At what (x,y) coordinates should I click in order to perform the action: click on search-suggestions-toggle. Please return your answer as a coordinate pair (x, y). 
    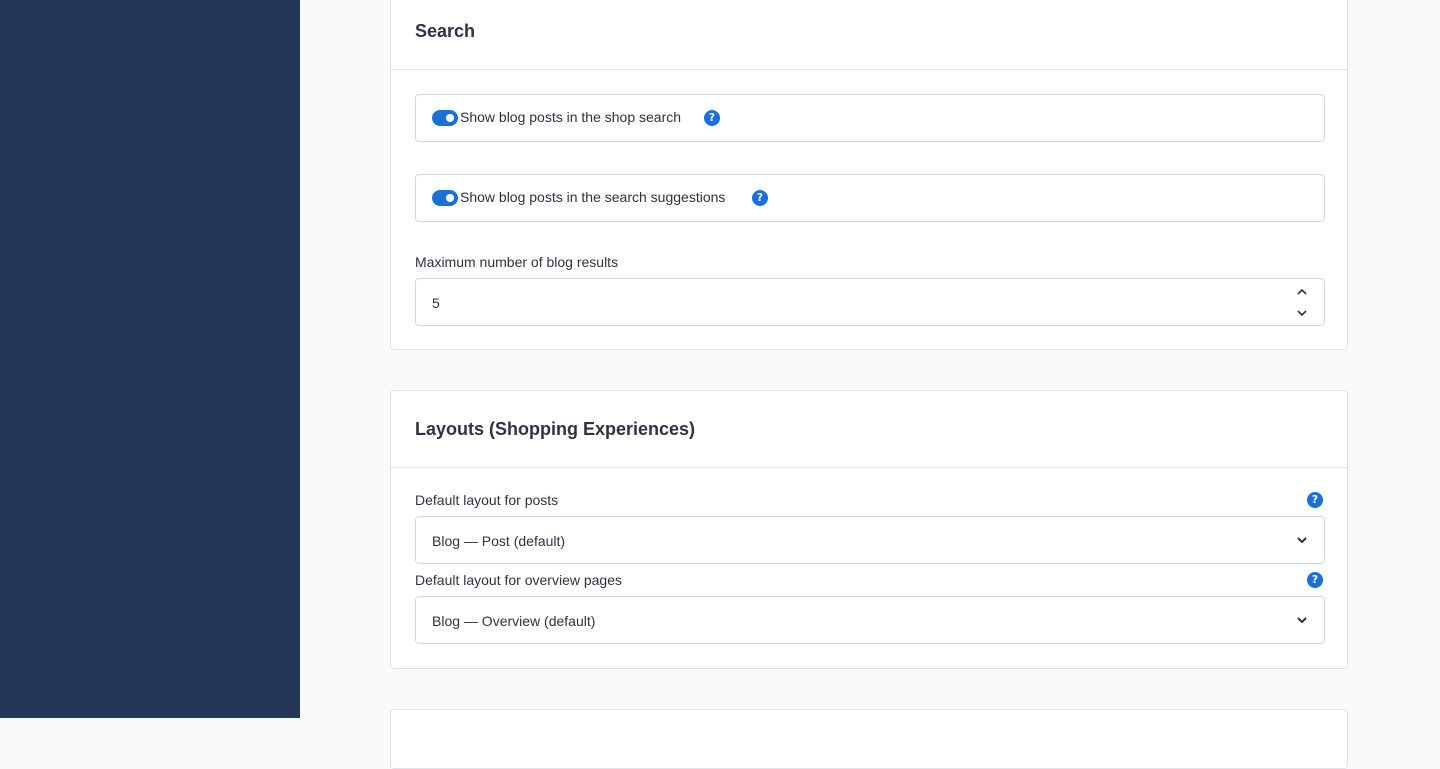
    Looking at the image, I should click on (445, 198).